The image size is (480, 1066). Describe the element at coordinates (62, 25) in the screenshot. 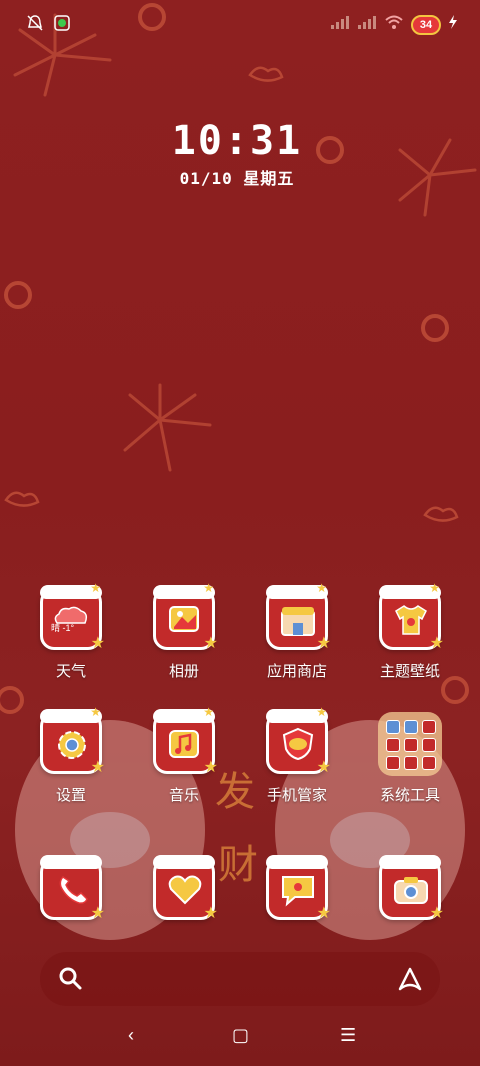

I see `wechat-notification-icon` at that location.